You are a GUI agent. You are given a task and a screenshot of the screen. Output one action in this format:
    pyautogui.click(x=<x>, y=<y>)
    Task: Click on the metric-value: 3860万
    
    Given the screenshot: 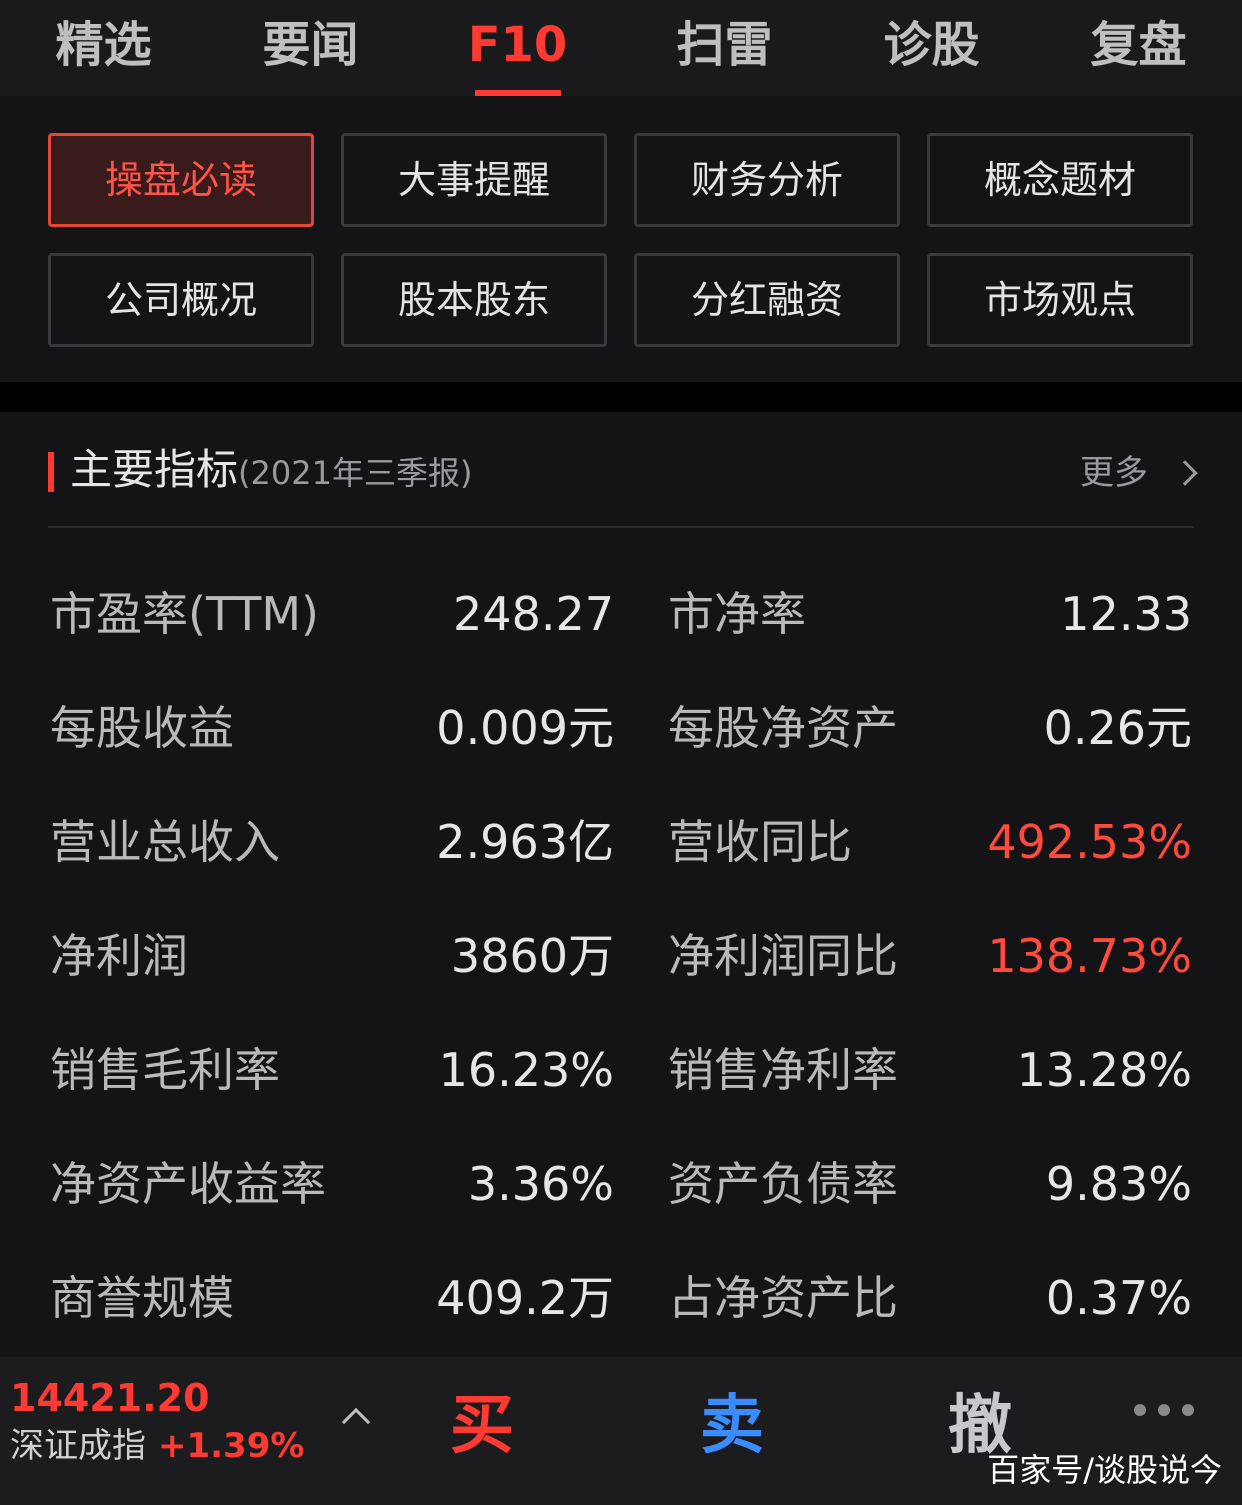 What is the action you would take?
    pyautogui.click(x=532, y=956)
    